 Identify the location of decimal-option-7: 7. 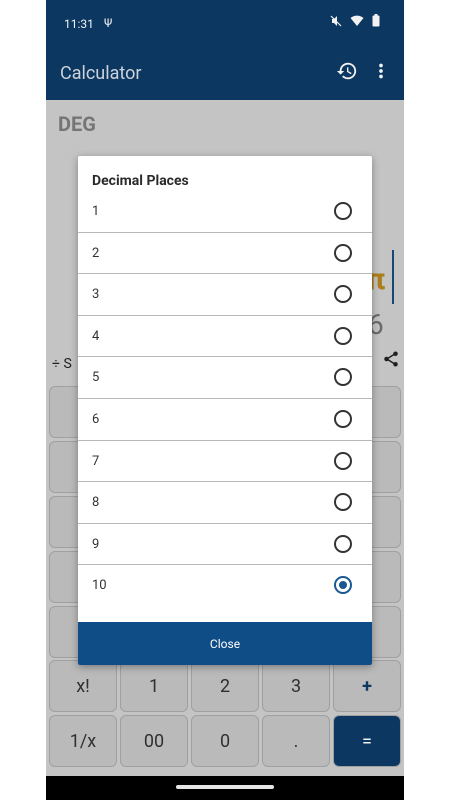
(225, 462).